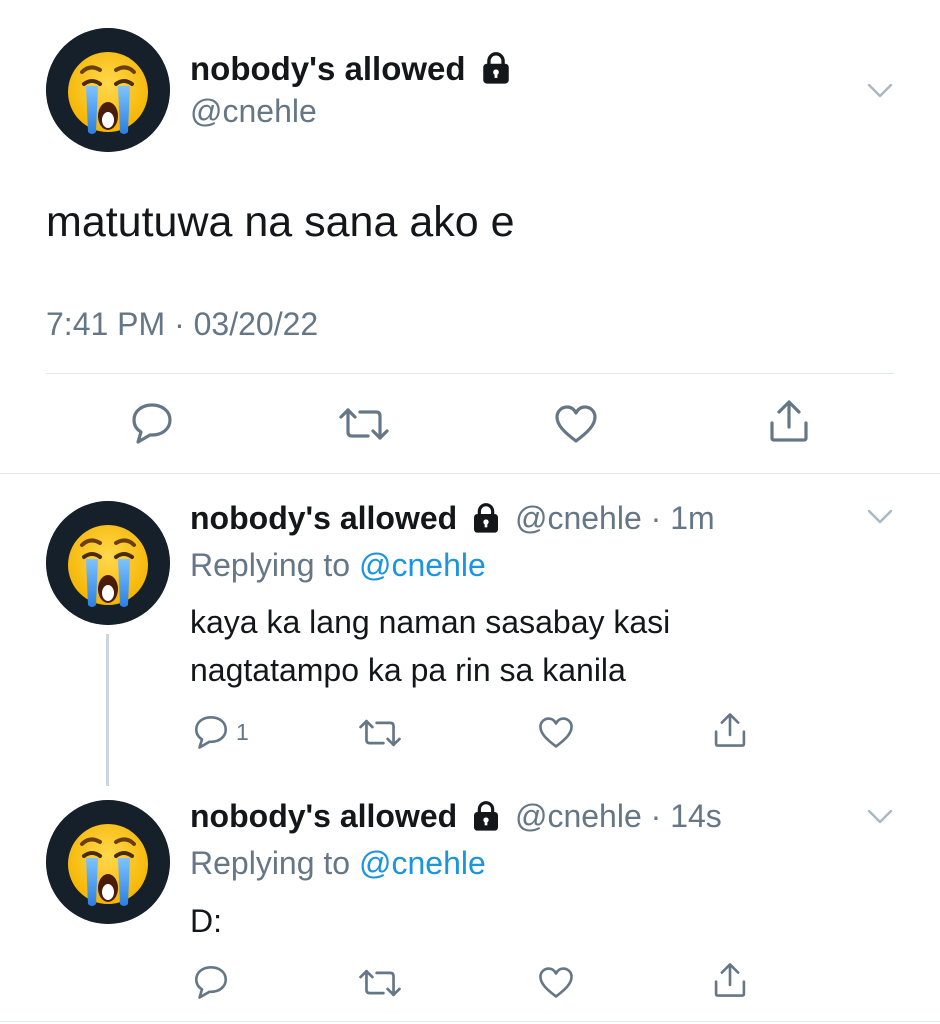 The width and height of the screenshot is (940, 1024). I want to click on tweet-text: matutuwa na sana ako e, so click(280, 222).